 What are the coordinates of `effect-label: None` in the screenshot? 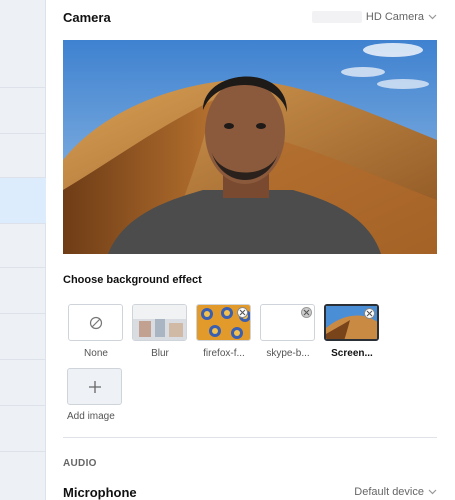 It's located at (96, 353).